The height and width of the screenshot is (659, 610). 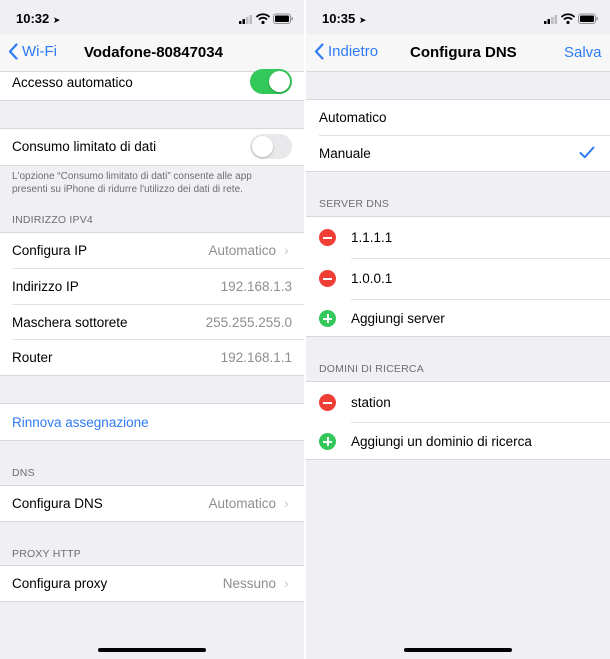 What do you see at coordinates (339, 18) in the screenshot?
I see `status-time-text: 10:35` at bounding box center [339, 18].